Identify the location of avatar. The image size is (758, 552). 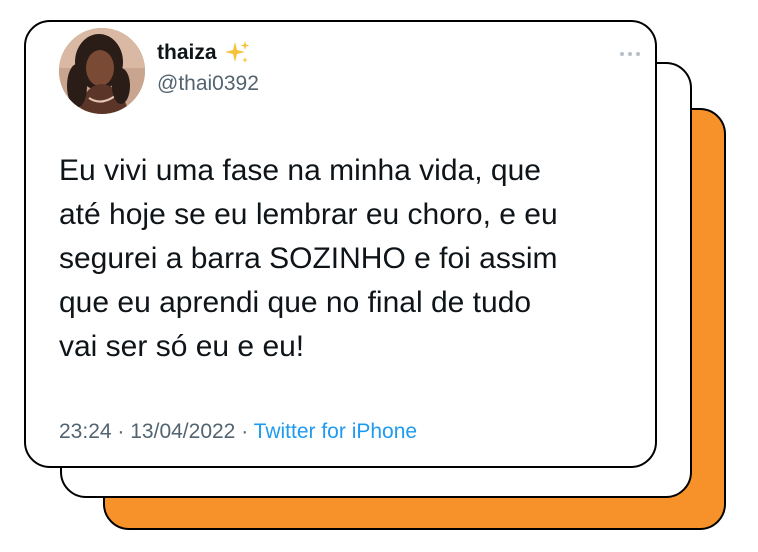
(102, 71).